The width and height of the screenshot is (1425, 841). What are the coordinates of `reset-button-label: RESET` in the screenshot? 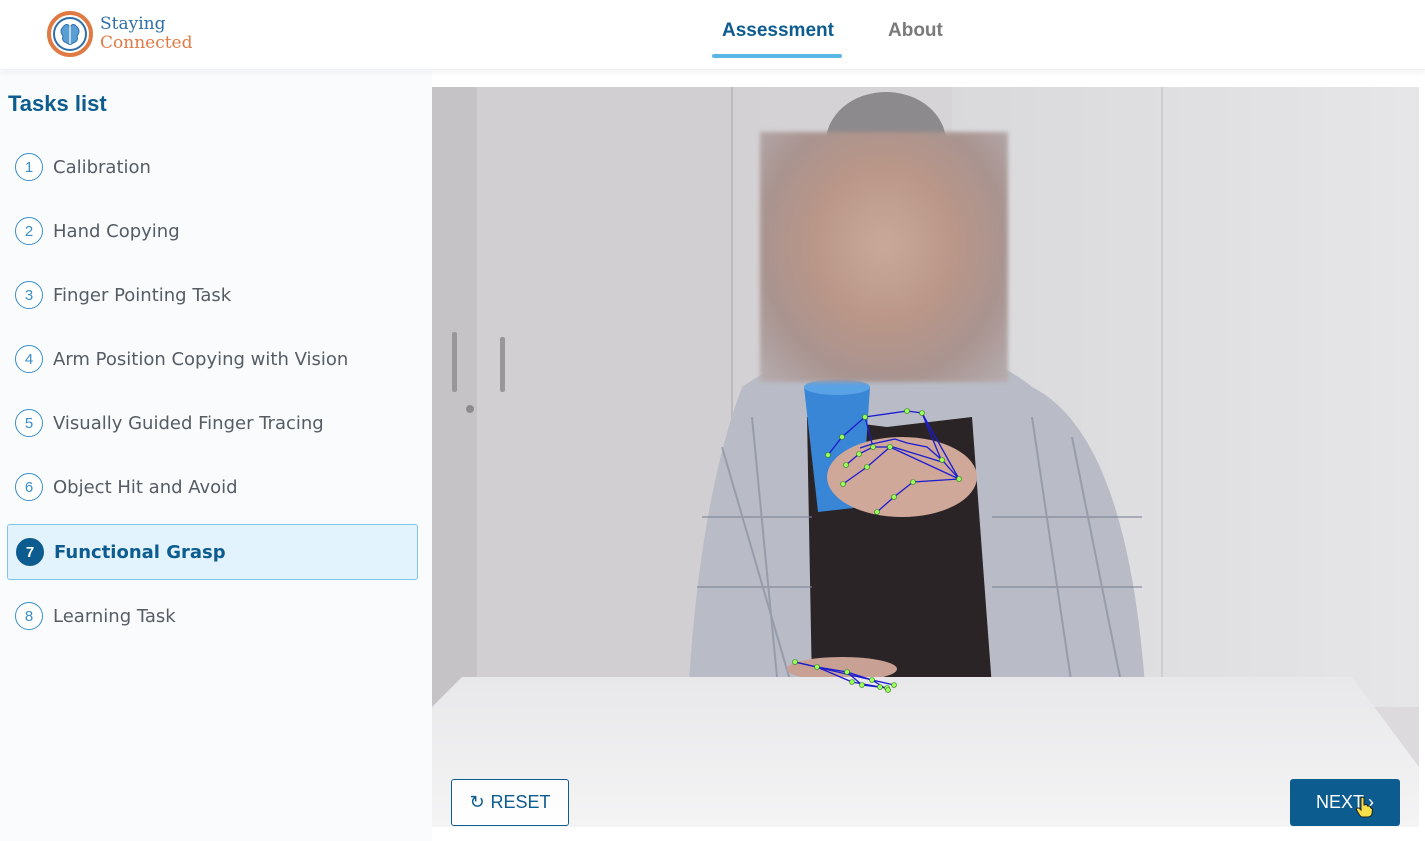 It's located at (520, 802).